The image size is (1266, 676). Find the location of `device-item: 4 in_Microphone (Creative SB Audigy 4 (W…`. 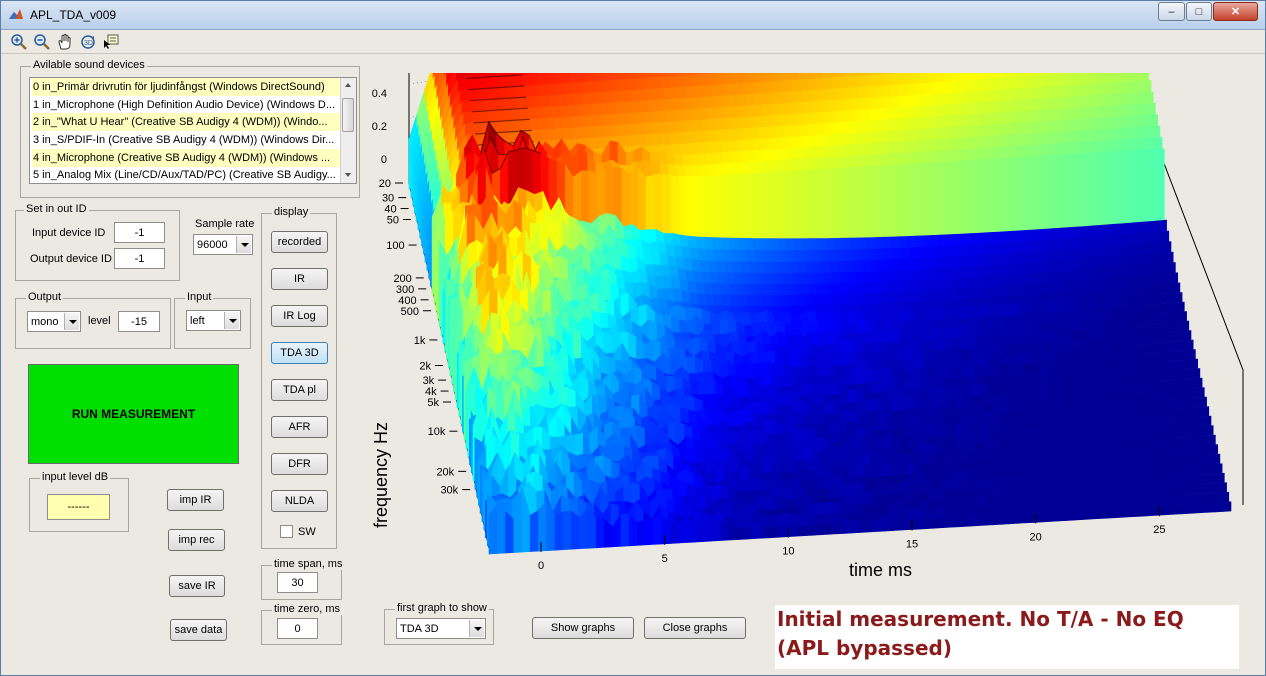

device-item: 4 in_Microphone (Creative SB Audigy 4 (W… is located at coordinates (186, 158).